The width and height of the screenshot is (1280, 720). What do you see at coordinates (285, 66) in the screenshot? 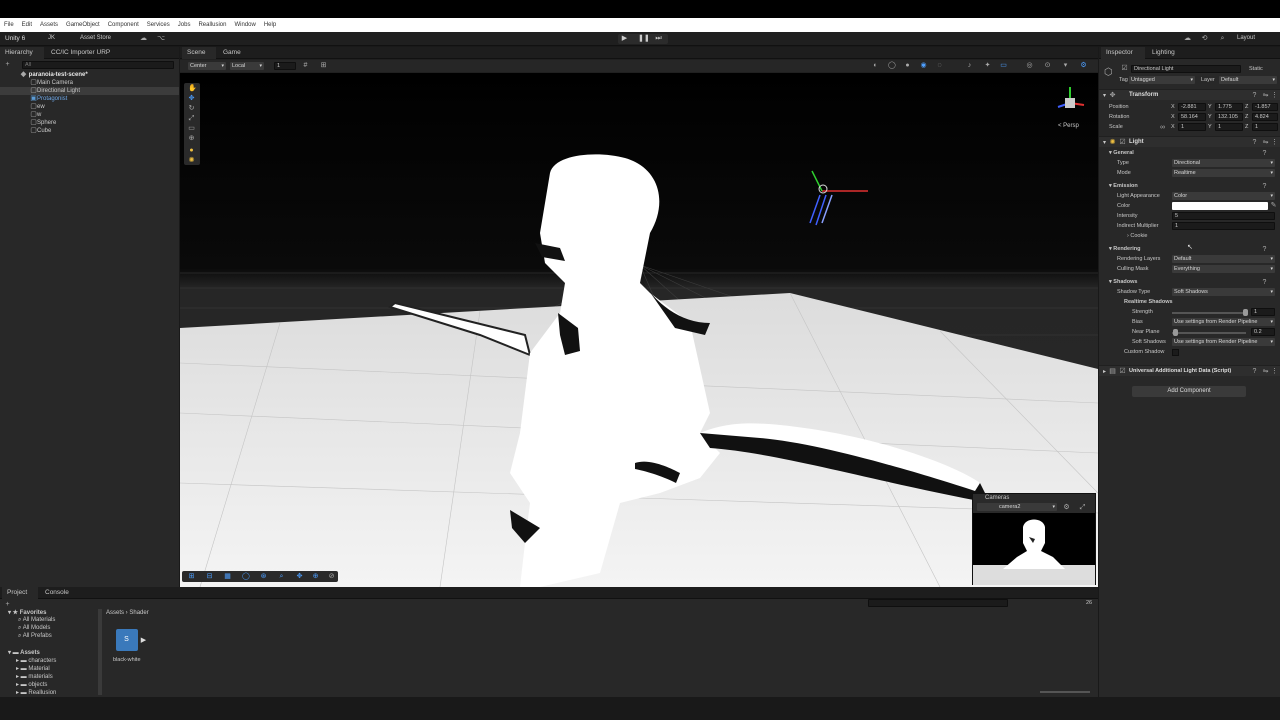
I see `grid-snap-field: 1` at bounding box center [285, 66].